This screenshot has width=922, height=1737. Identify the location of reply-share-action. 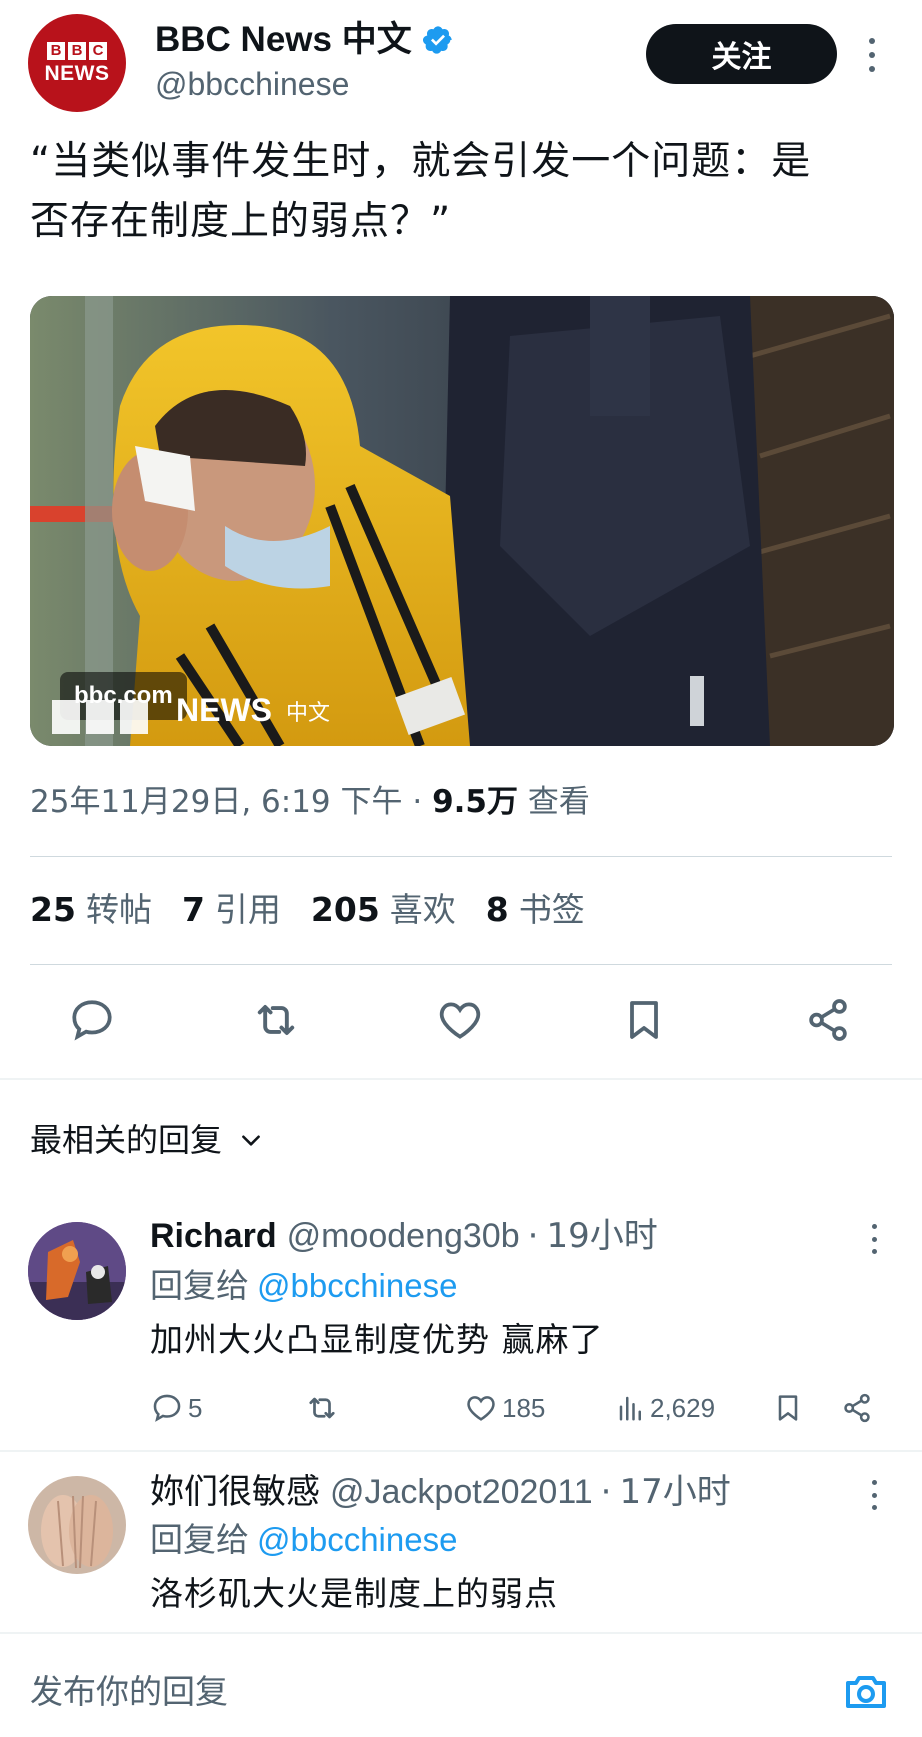
(857, 1408).